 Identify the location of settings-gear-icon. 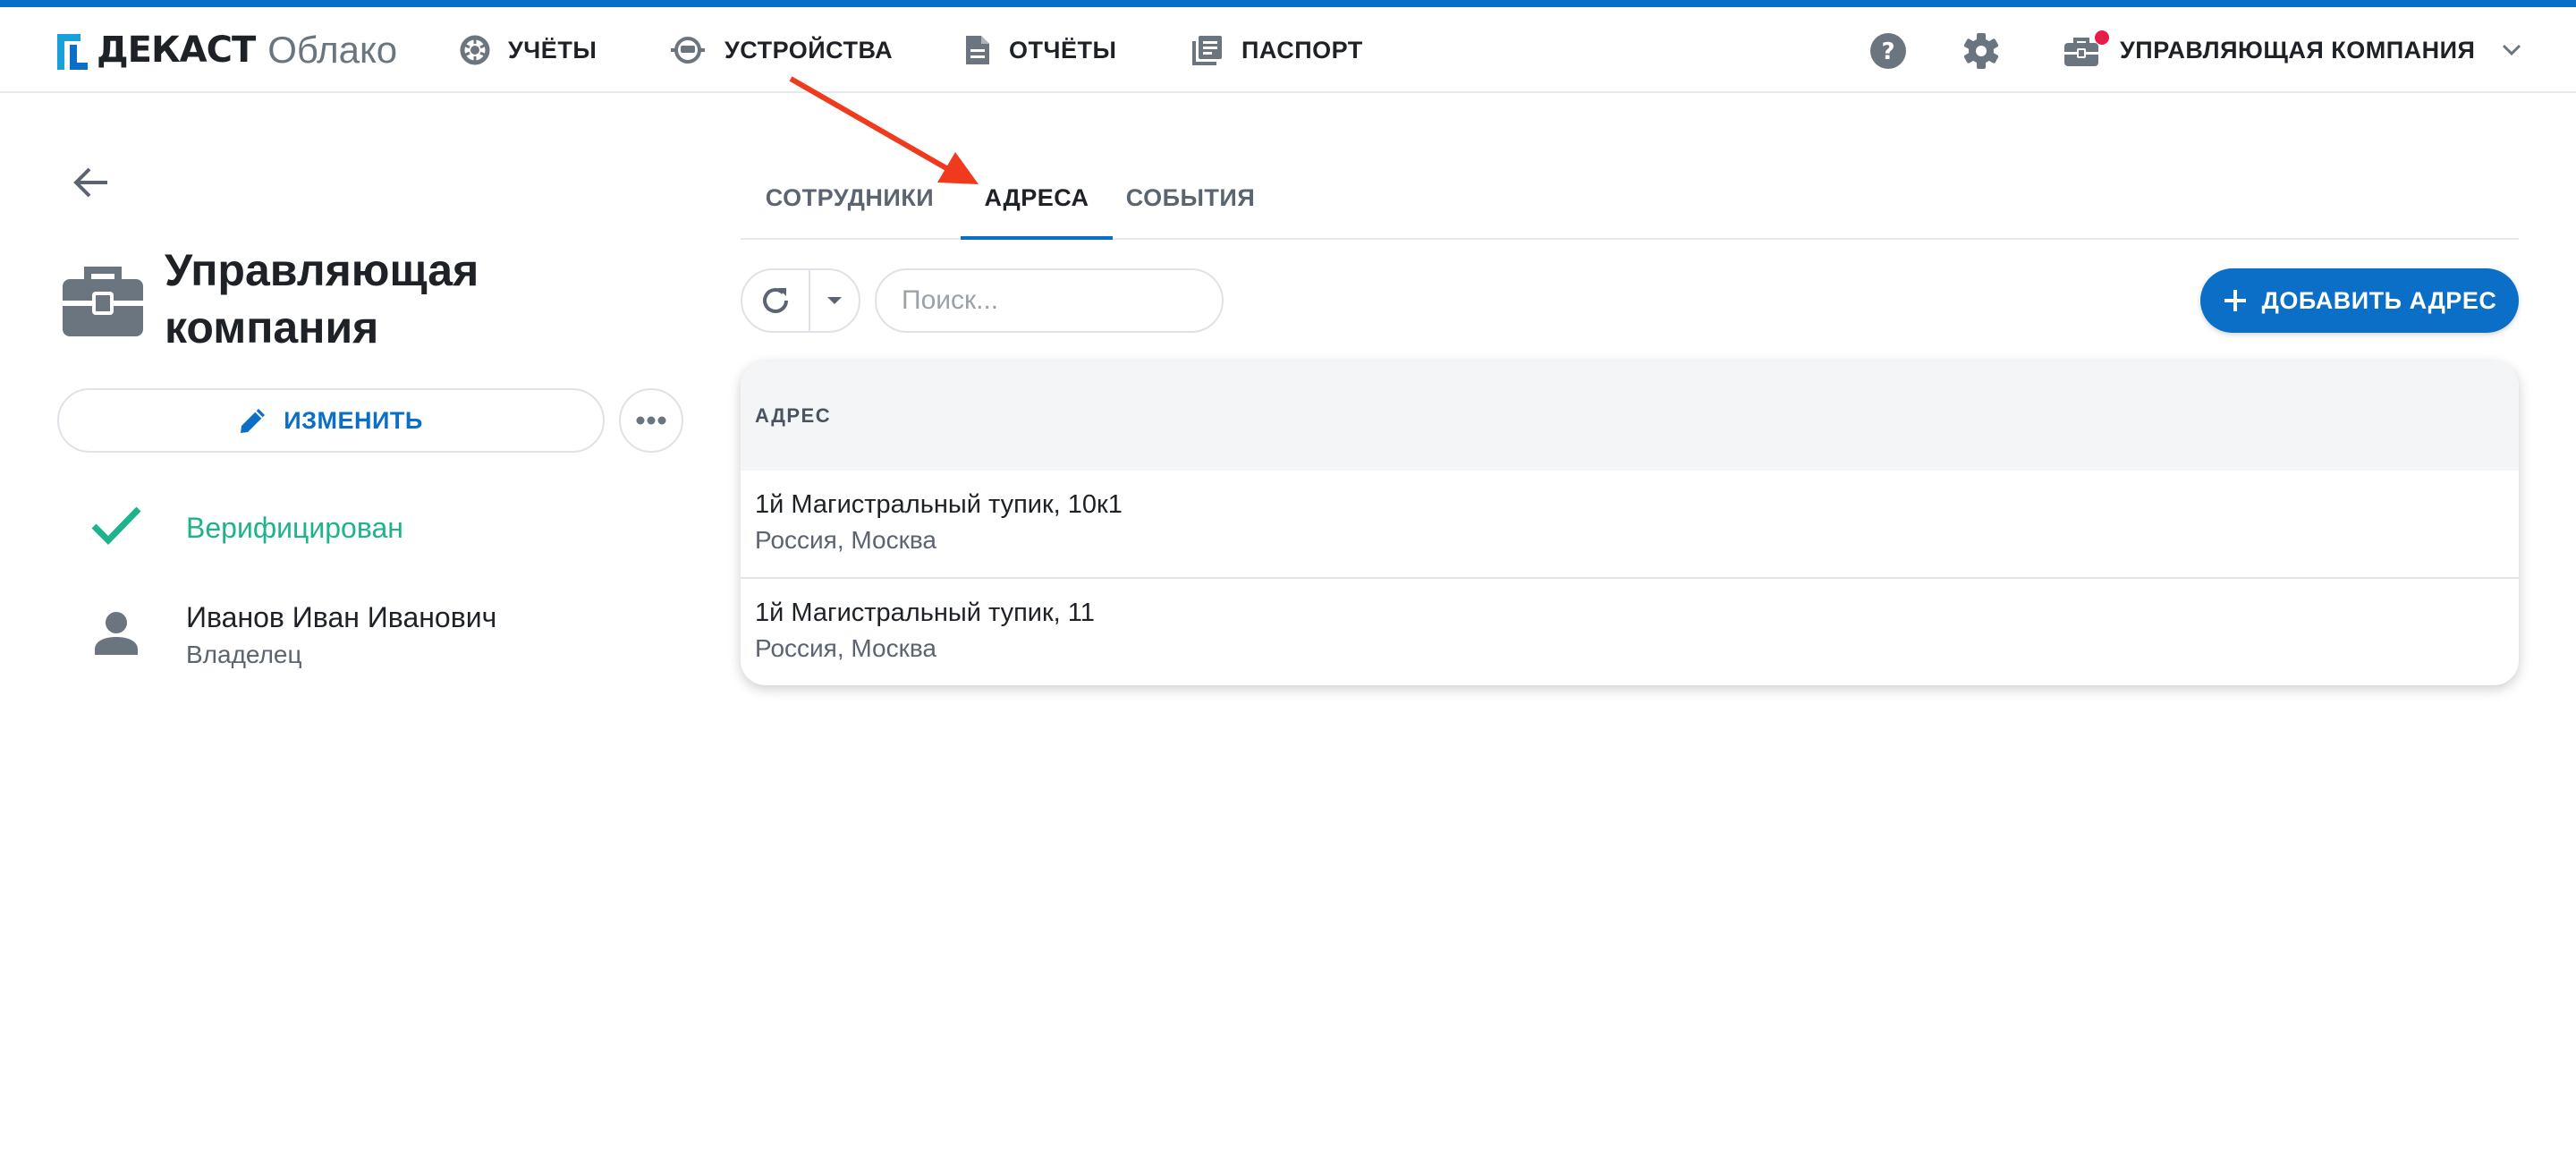
(1981, 51).